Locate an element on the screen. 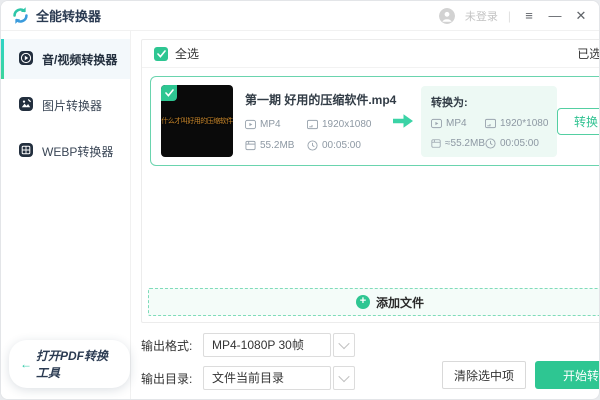 Image resolution: width=600 pixels, height=400 pixels. webp-converter-icon is located at coordinates (26, 151).